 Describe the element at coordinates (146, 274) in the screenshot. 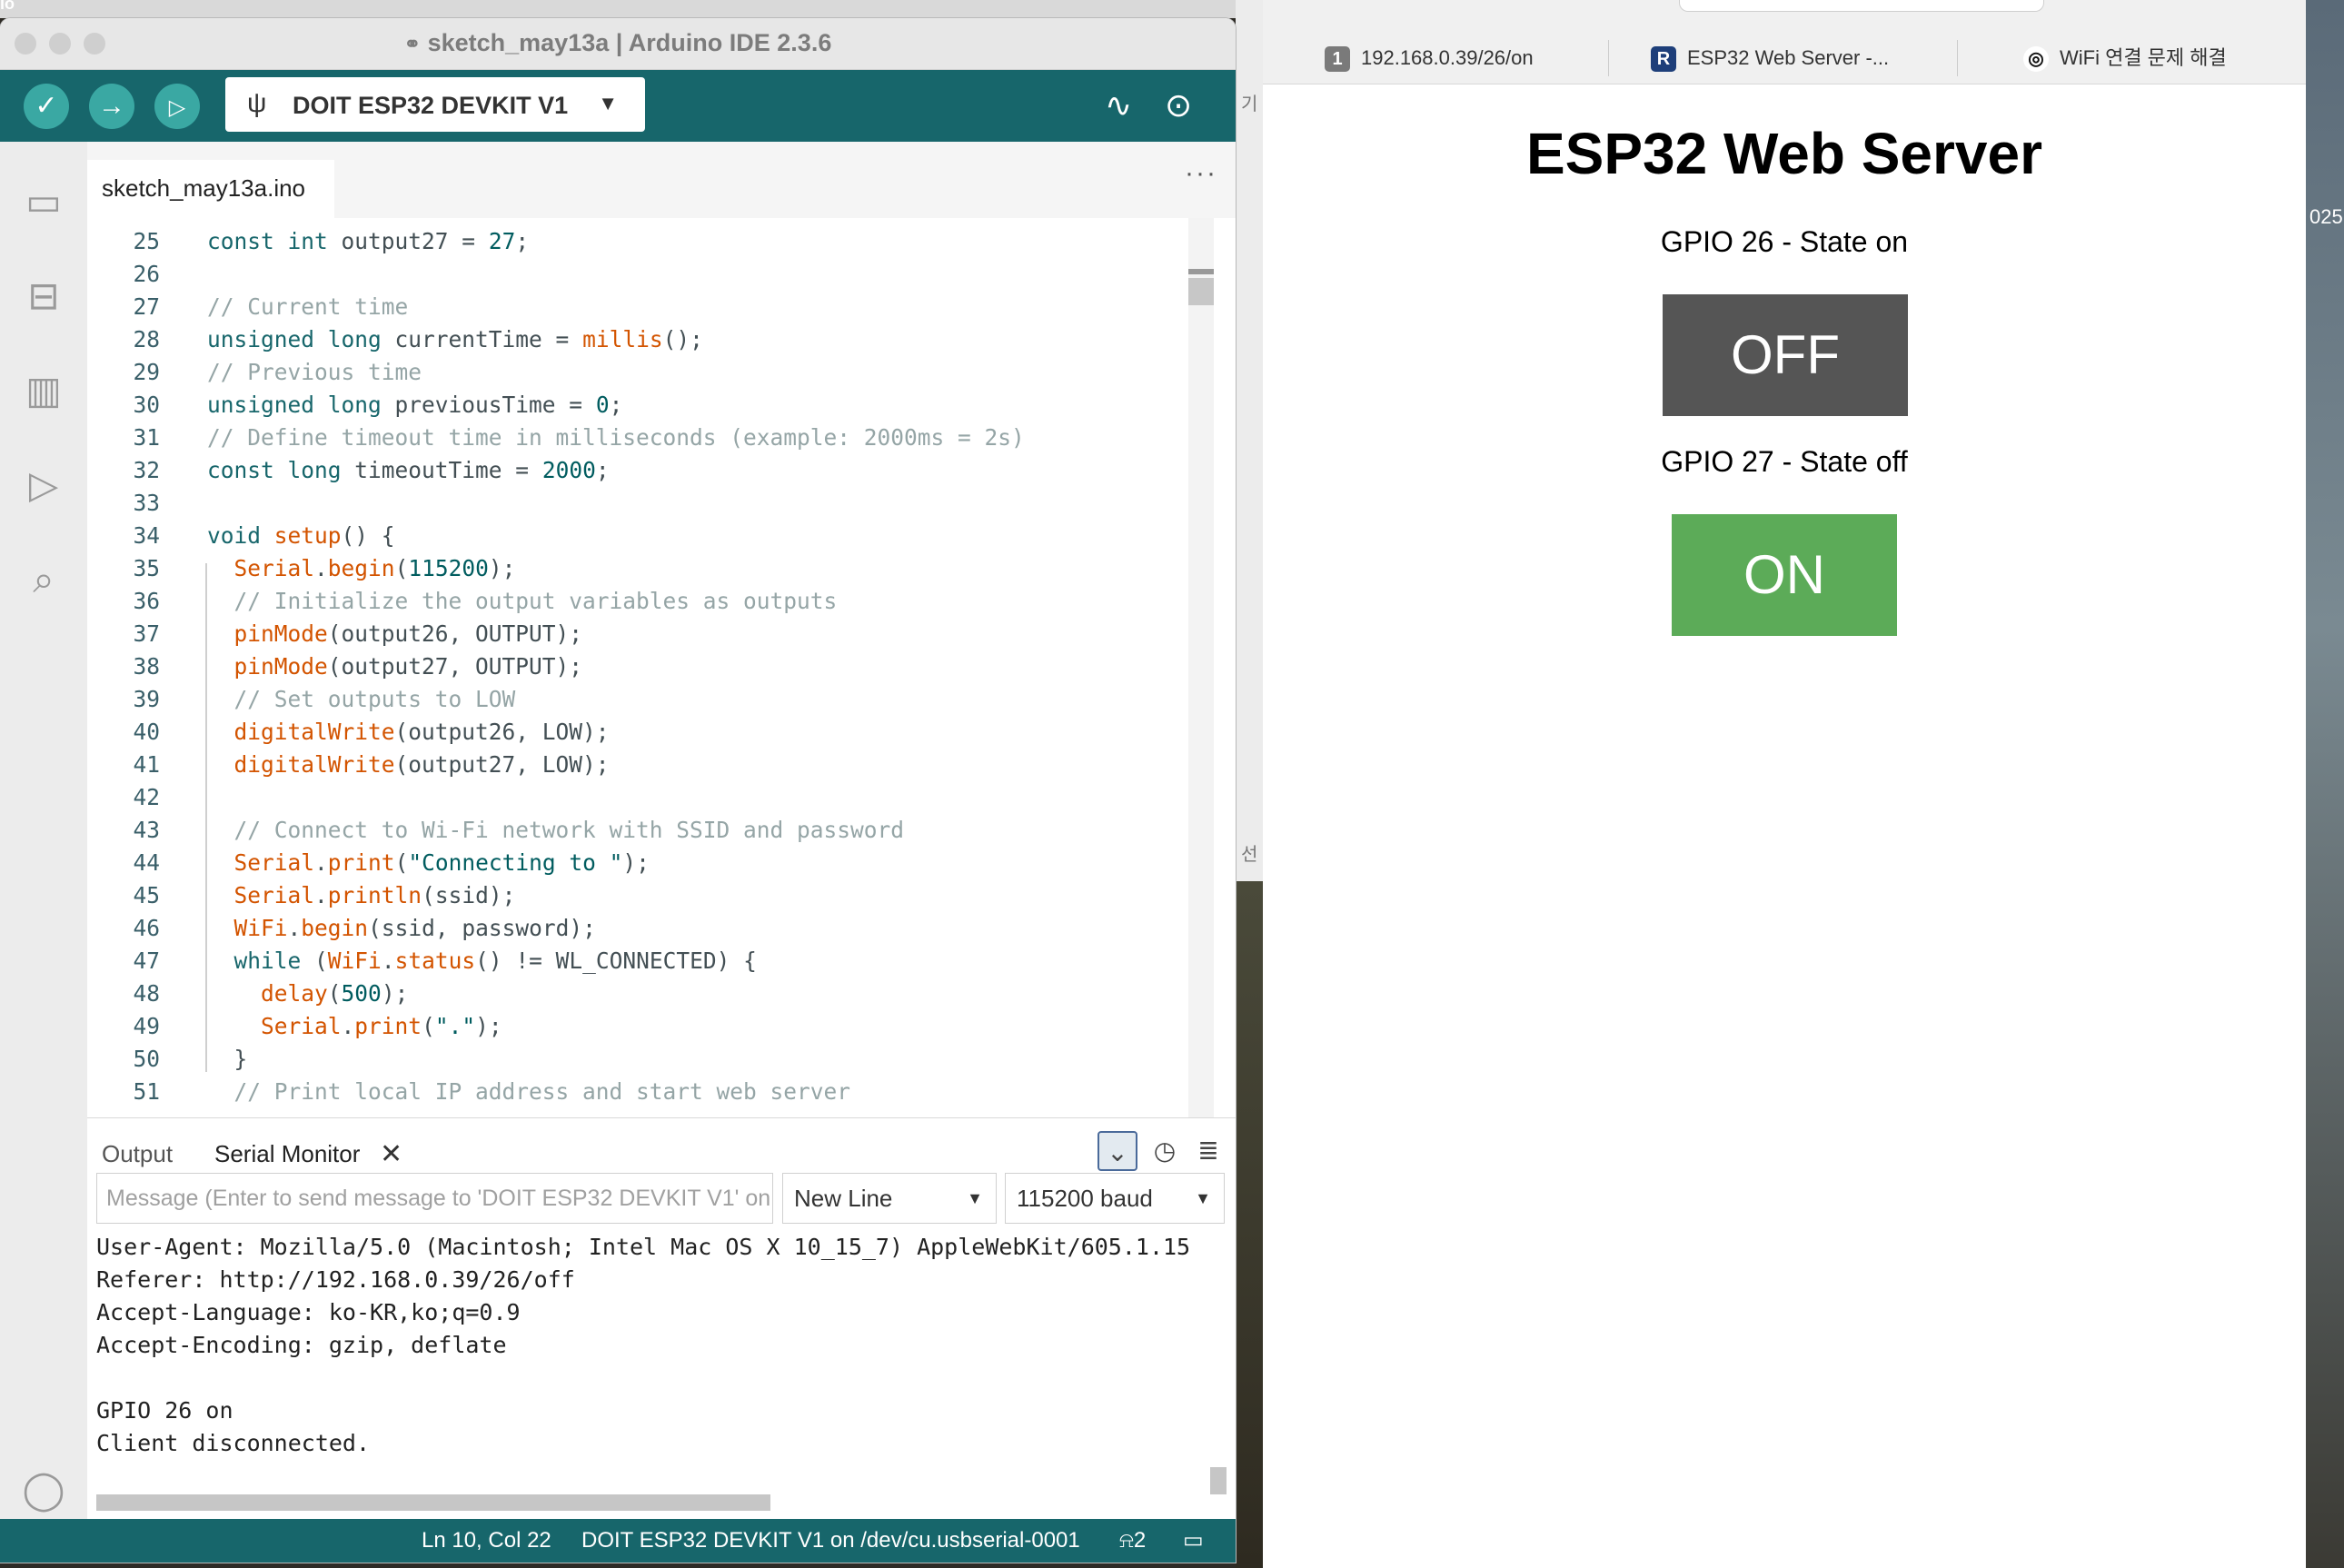

I see `line-number: 26` at that location.